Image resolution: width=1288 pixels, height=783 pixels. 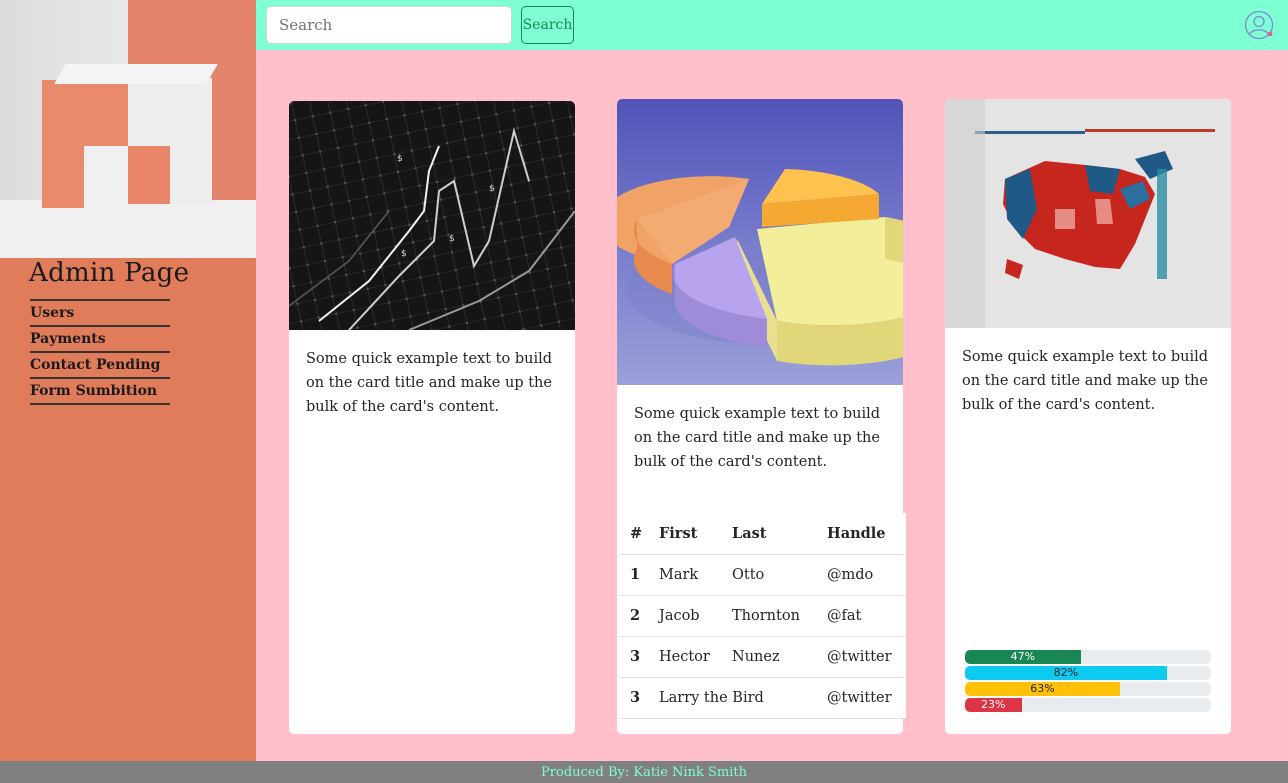 I want to click on top-bar: Search, so click(x=772, y=25).